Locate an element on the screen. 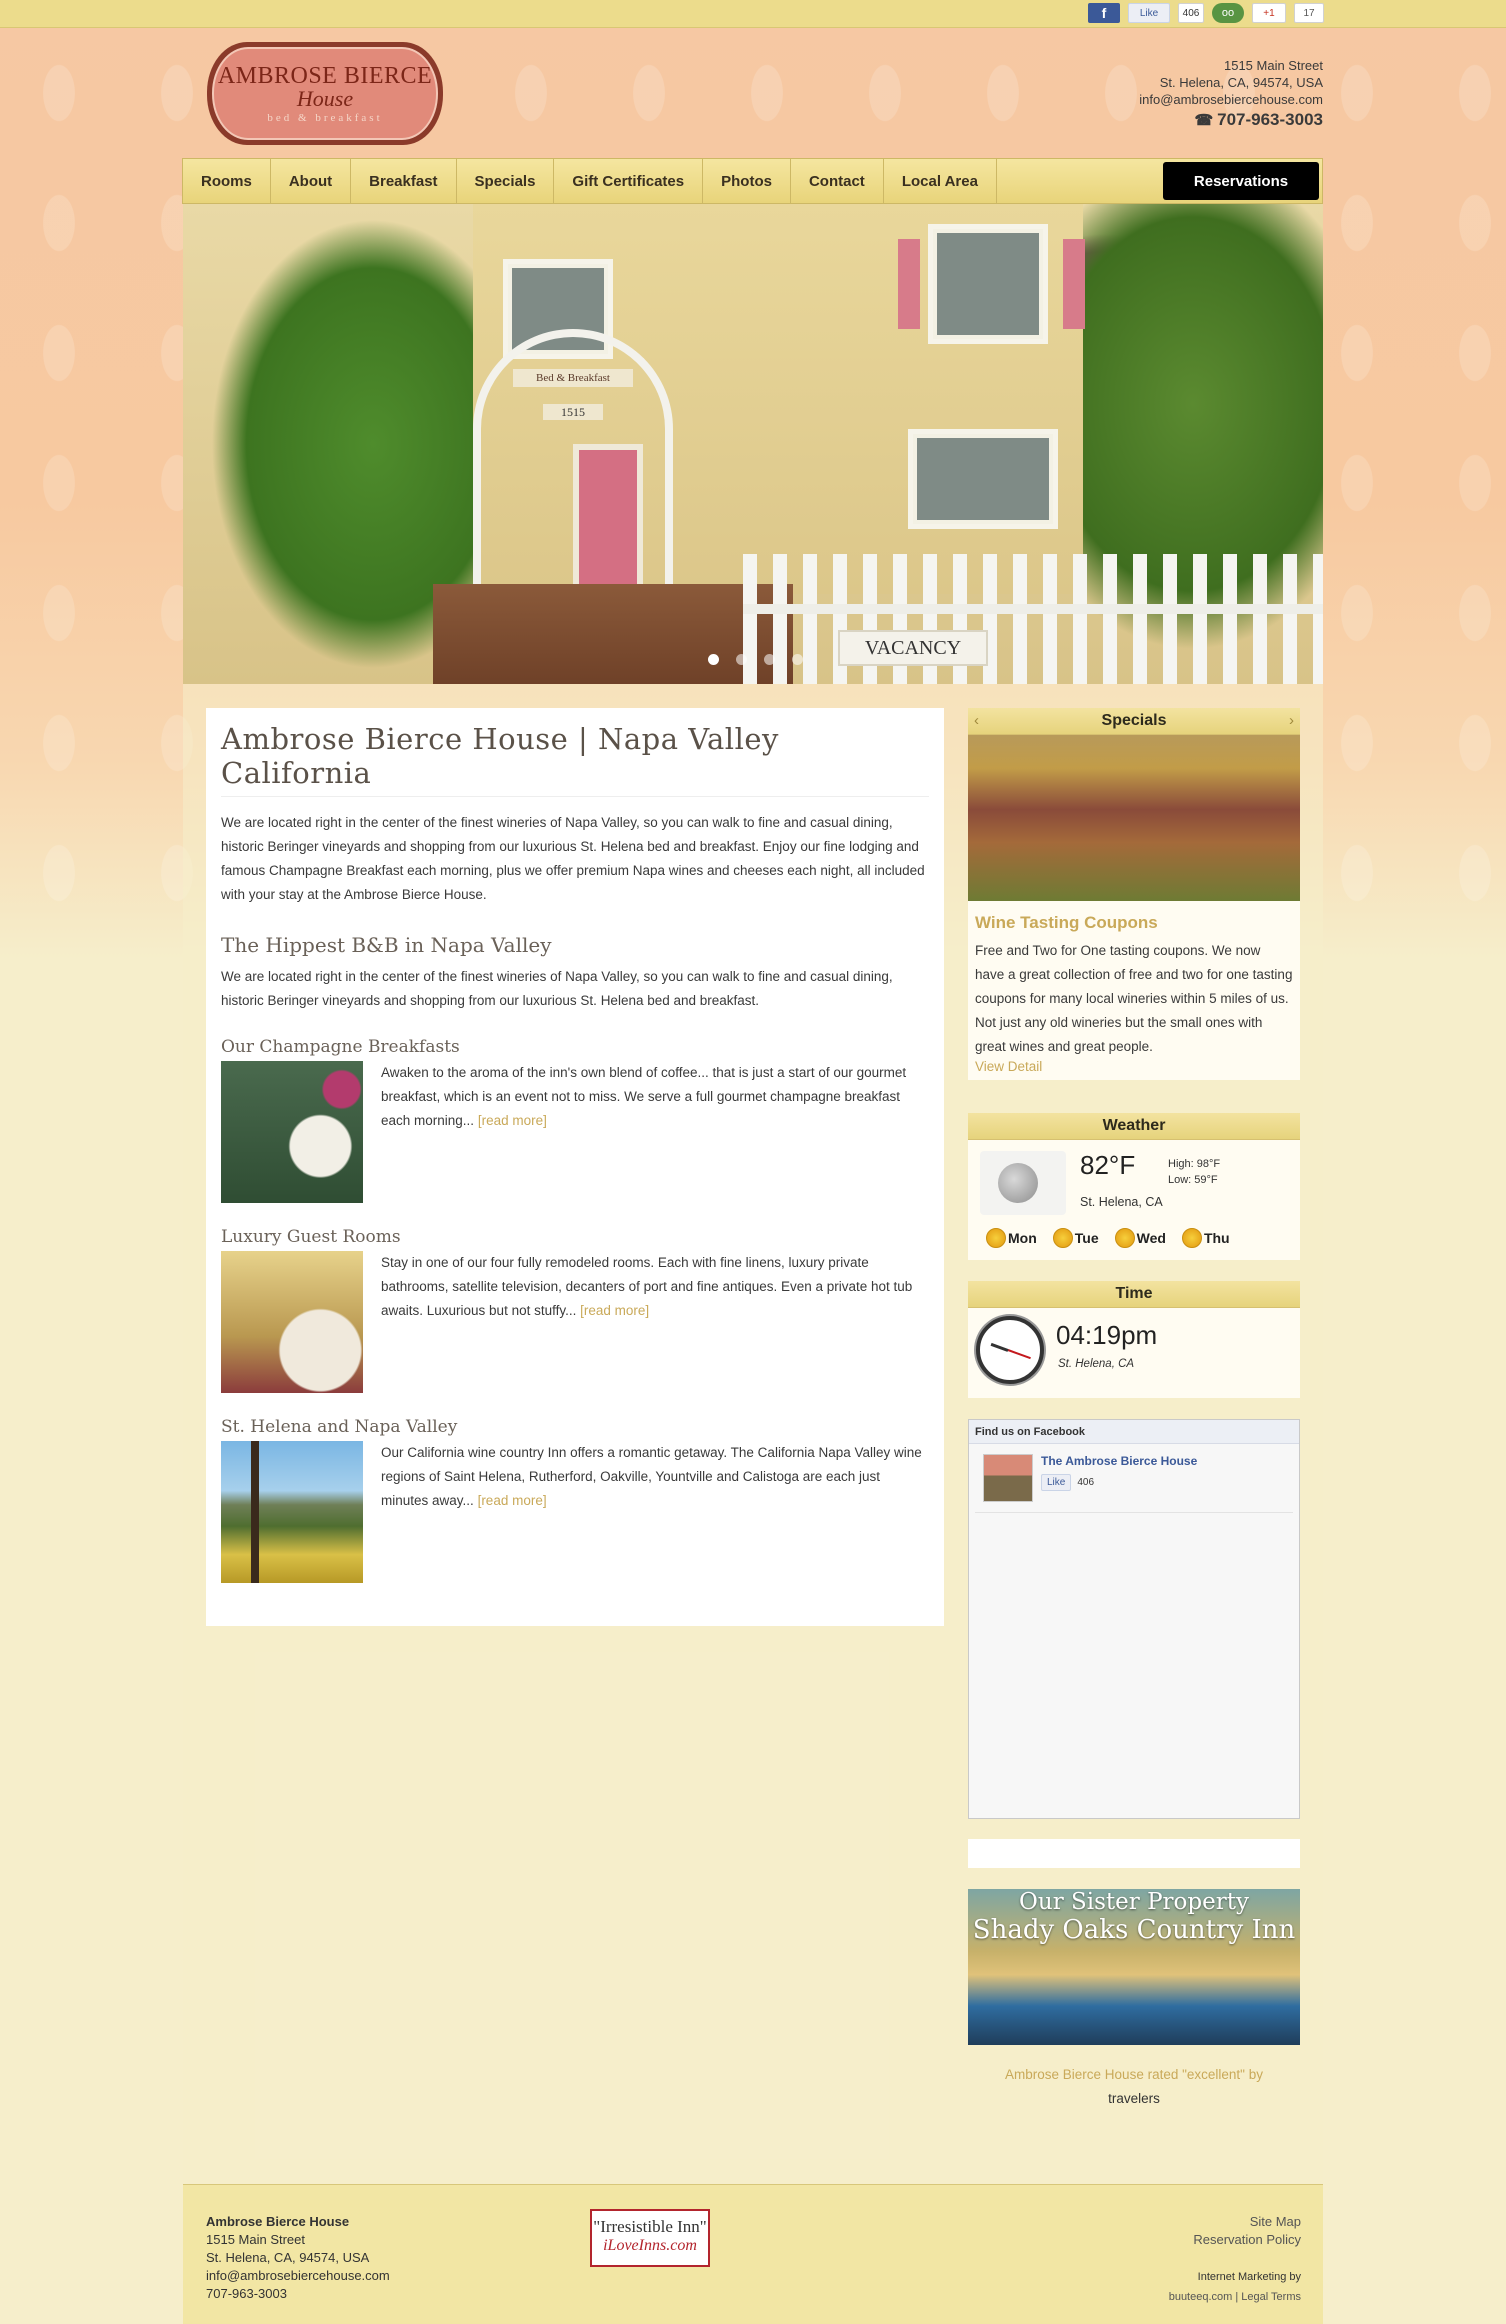 Image resolution: width=1506 pixels, height=2324 pixels. weather-low: Low: 59°F is located at coordinates (1193, 1180).